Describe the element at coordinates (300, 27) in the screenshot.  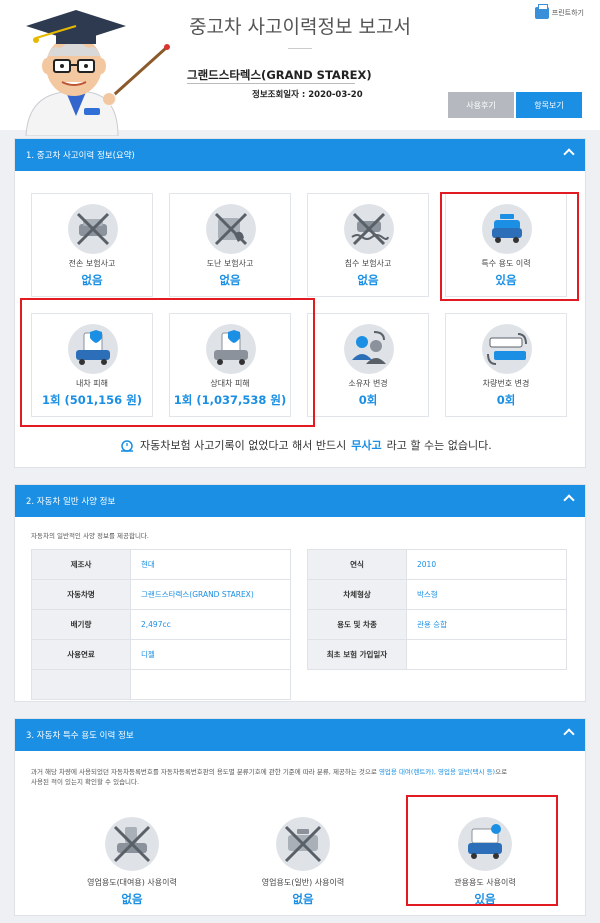
I see `page-title: 중고차 사고이력정보 보고서` at that location.